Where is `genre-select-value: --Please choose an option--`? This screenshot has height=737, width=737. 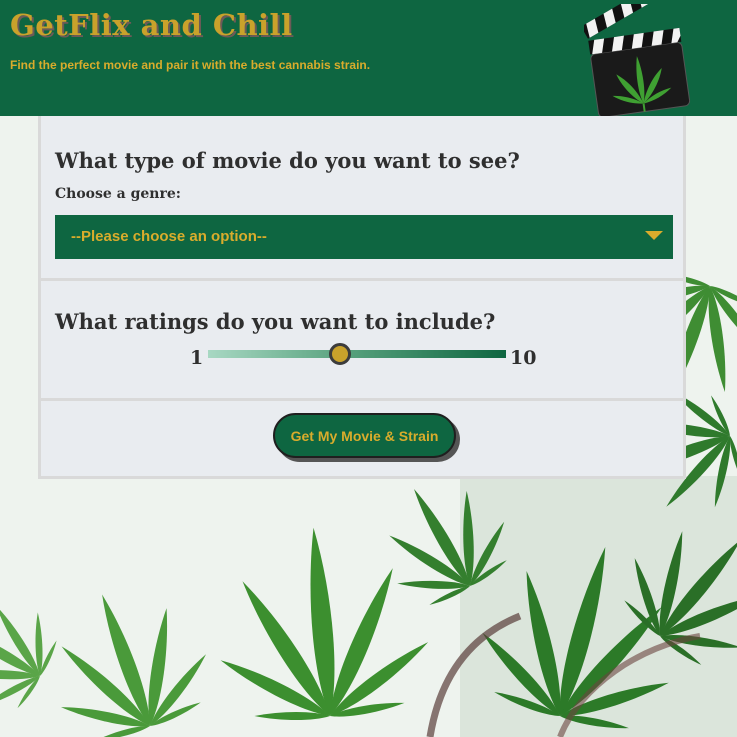 genre-select-value: --Please choose an option-- is located at coordinates (169, 236).